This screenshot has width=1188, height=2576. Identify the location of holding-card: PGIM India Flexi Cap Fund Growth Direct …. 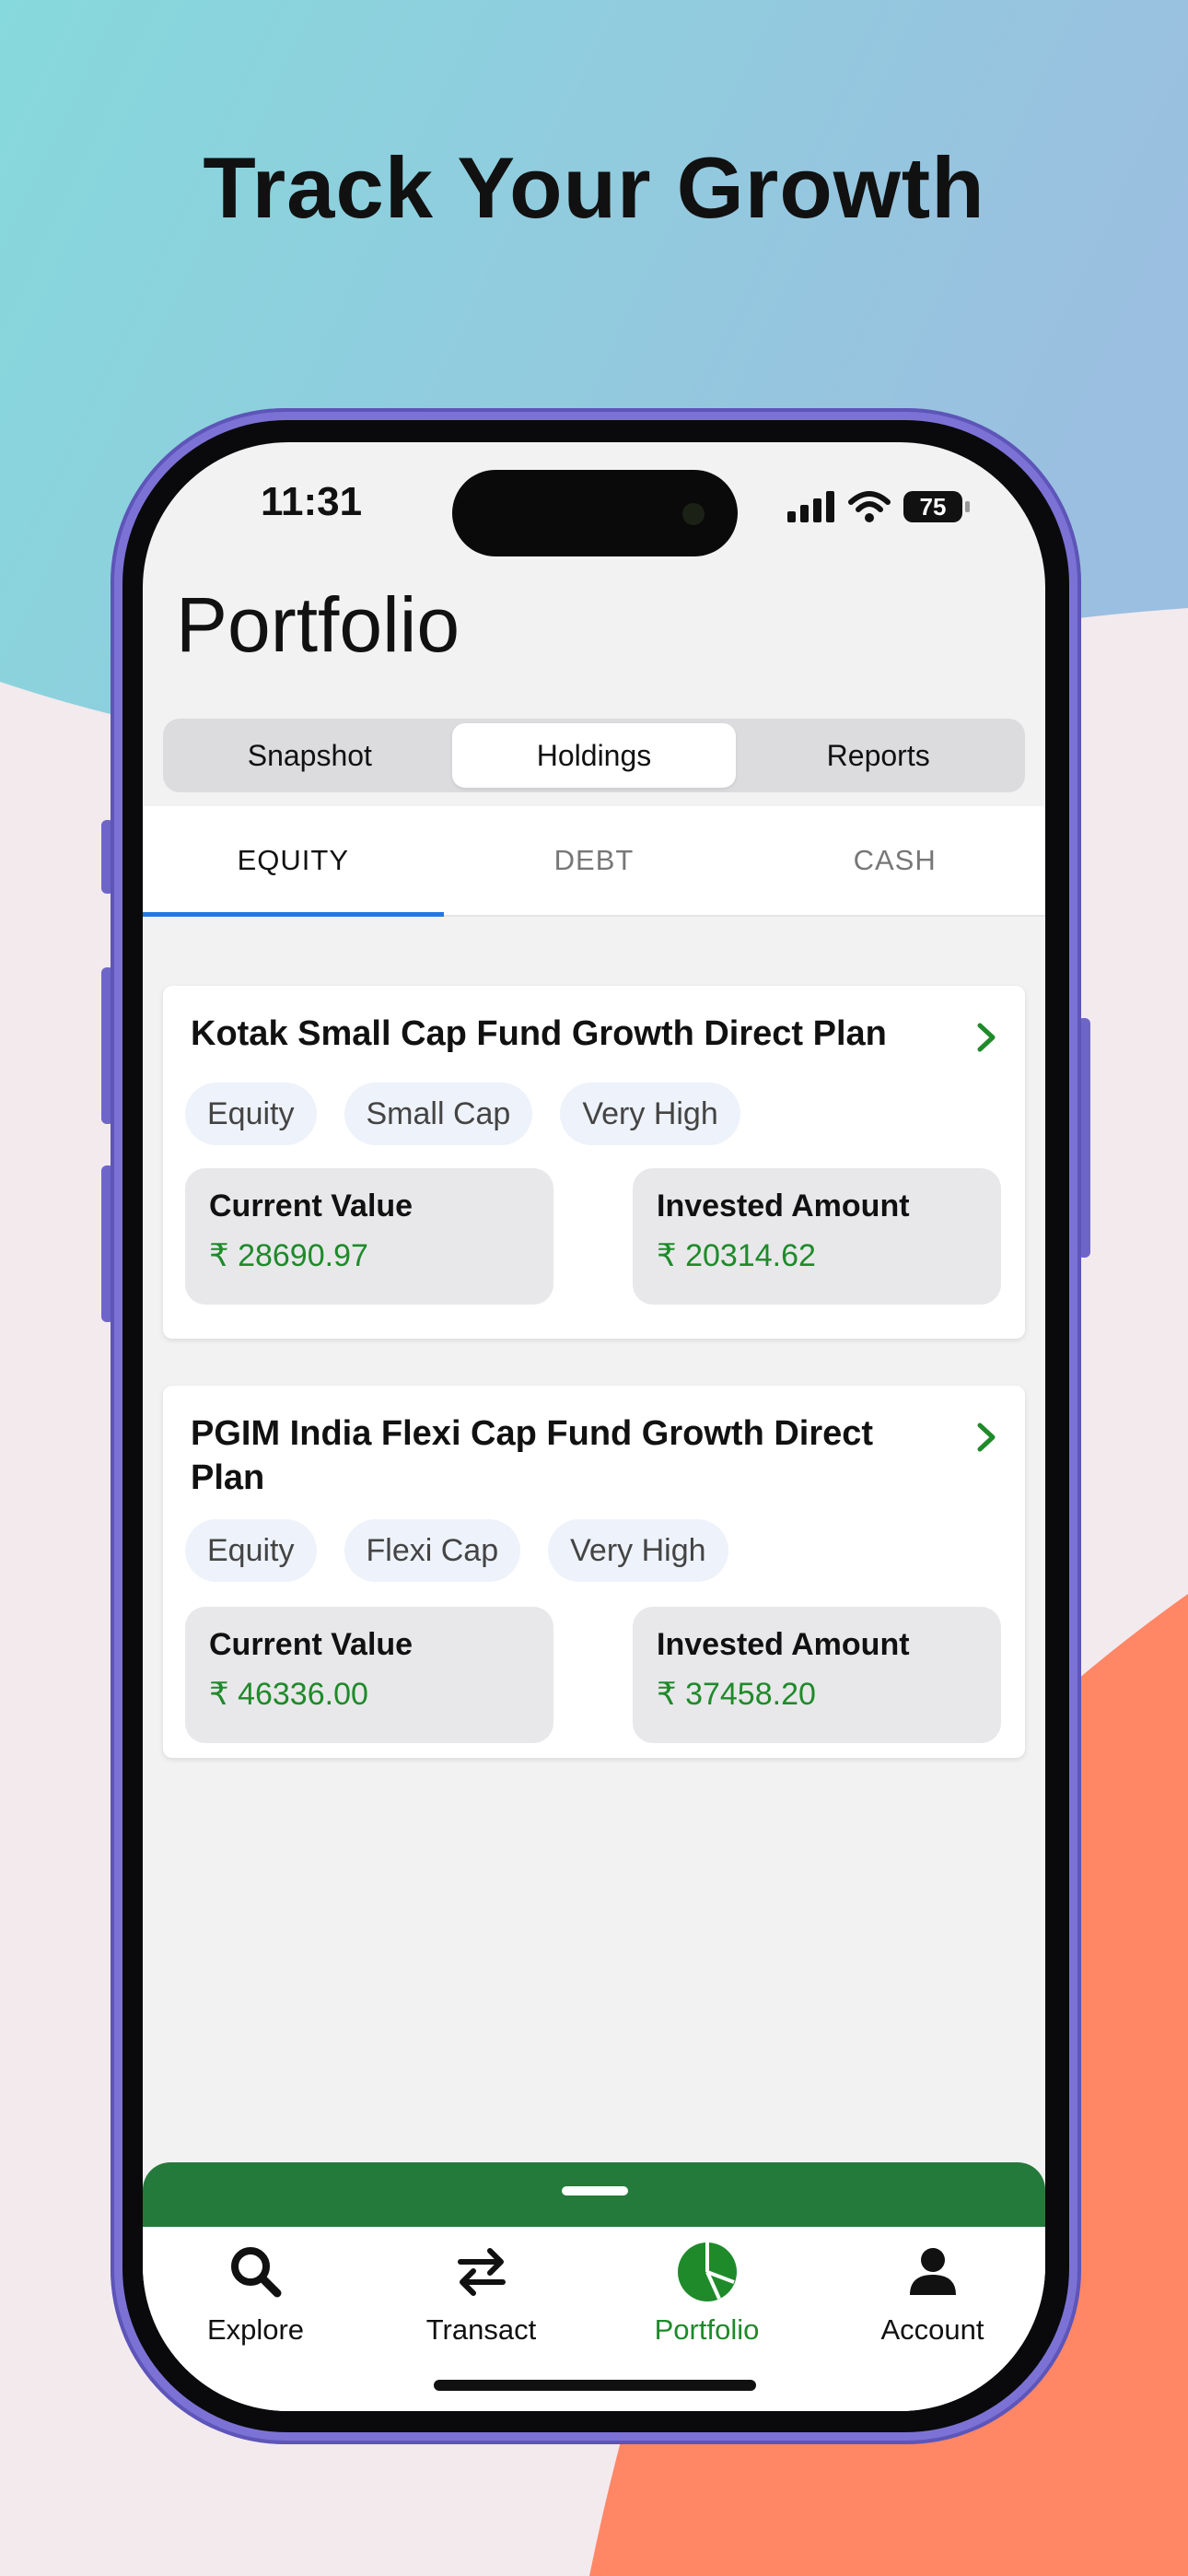
(594, 1572).